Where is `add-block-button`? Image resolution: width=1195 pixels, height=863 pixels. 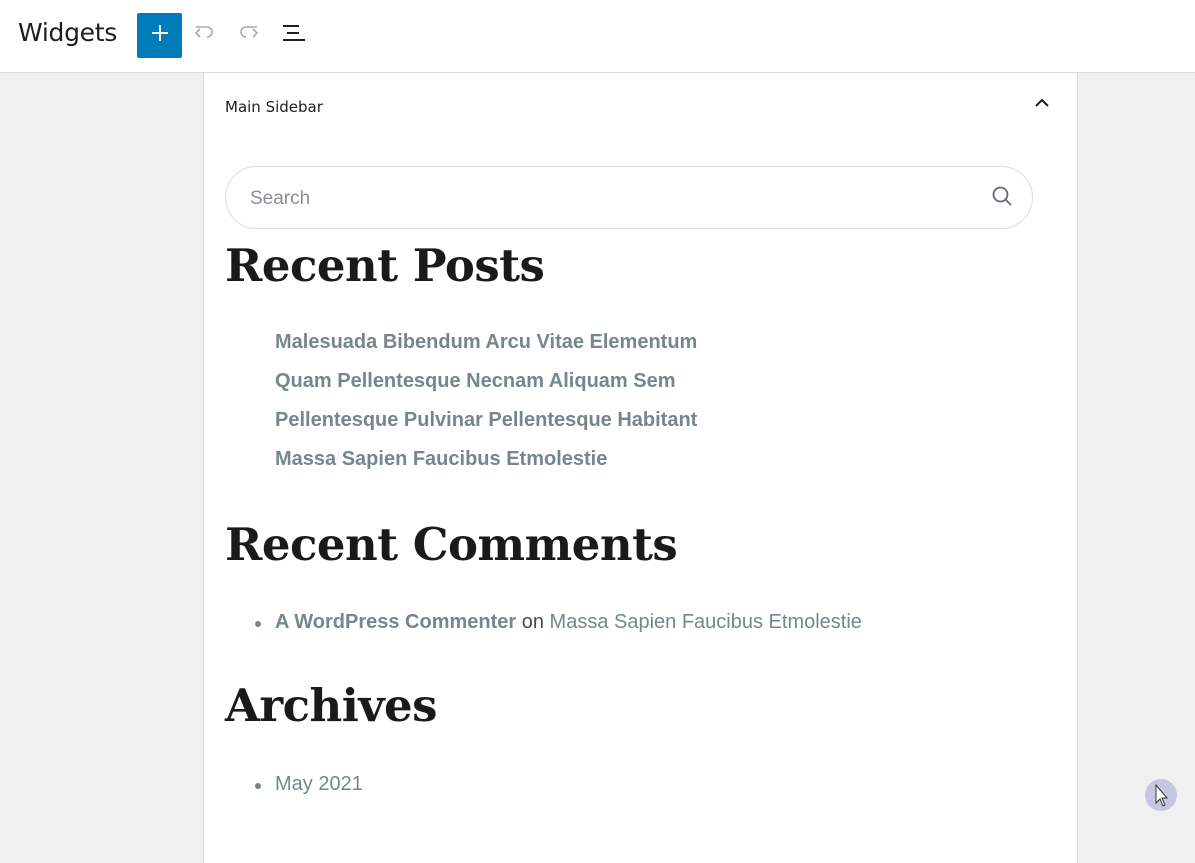
add-block-button is located at coordinates (159, 35).